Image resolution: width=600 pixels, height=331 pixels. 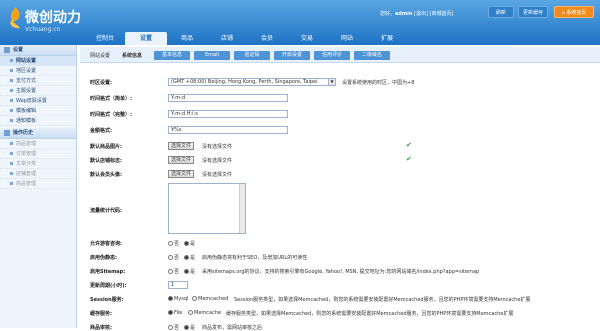 I want to click on timezone-label: 时区设置:, so click(x=101, y=83).